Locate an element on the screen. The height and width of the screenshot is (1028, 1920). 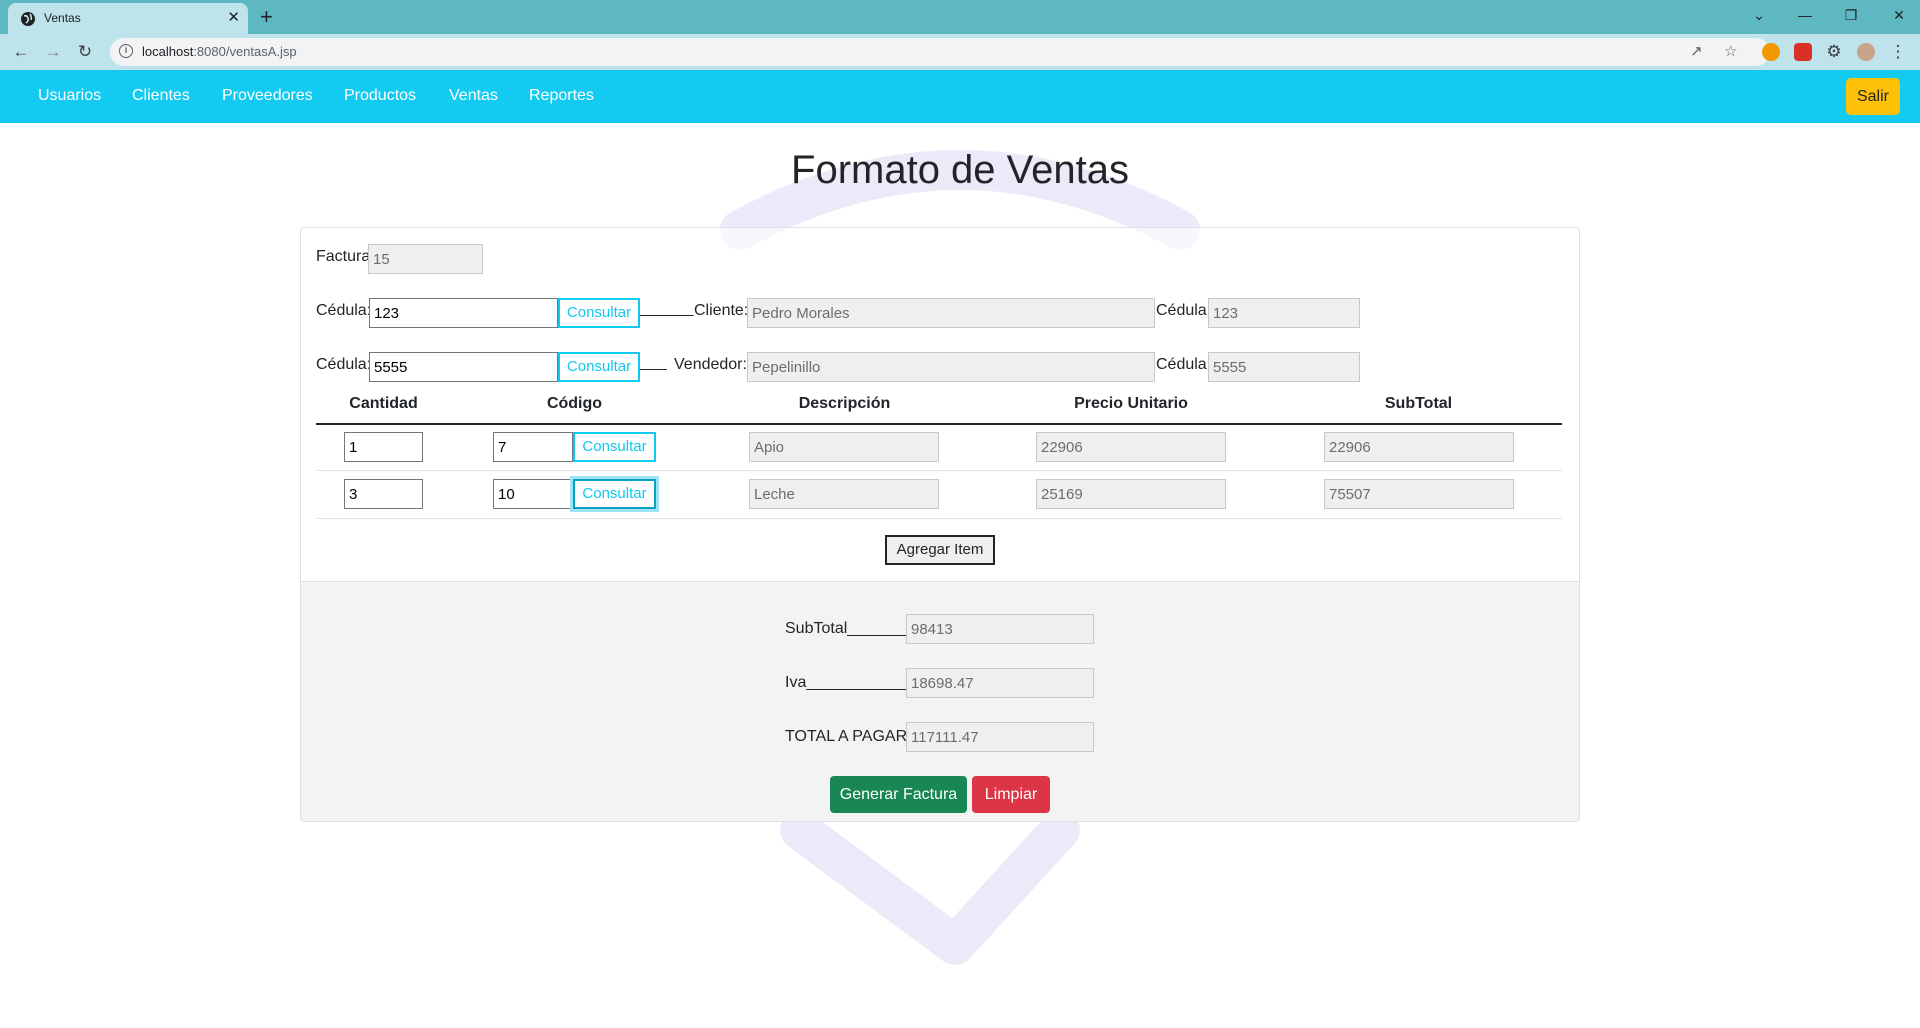
shield-icon is located at coordinates (1803, 52).